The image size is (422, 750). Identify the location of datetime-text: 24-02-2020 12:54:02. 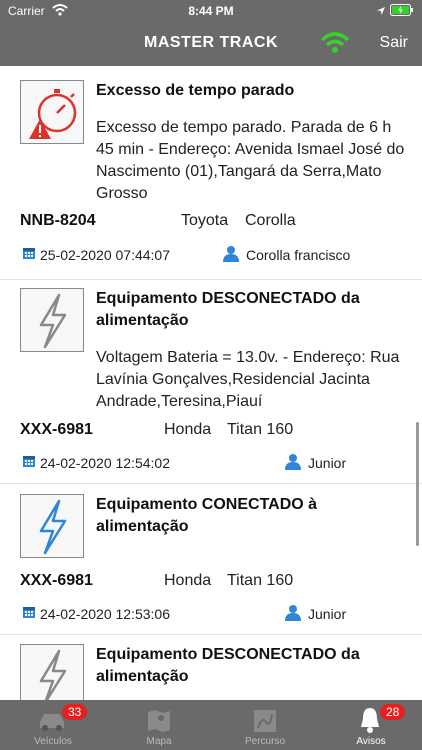
(105, 462).